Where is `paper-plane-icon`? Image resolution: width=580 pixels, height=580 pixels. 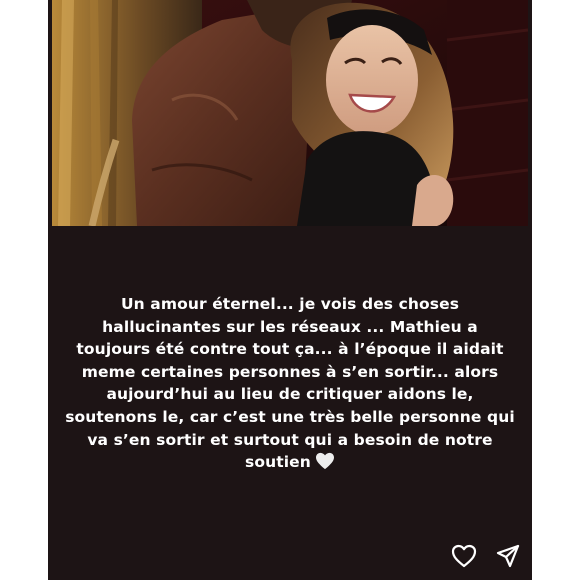
paper-plane-icon is located at coordinates (508, 558).